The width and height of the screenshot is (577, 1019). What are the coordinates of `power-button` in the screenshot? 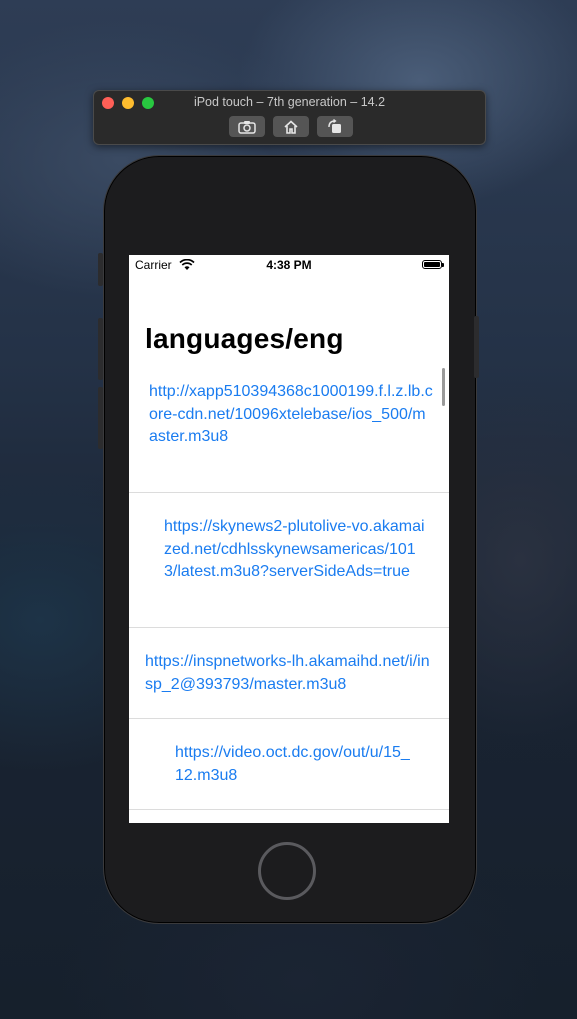 It's located at (476, 347).